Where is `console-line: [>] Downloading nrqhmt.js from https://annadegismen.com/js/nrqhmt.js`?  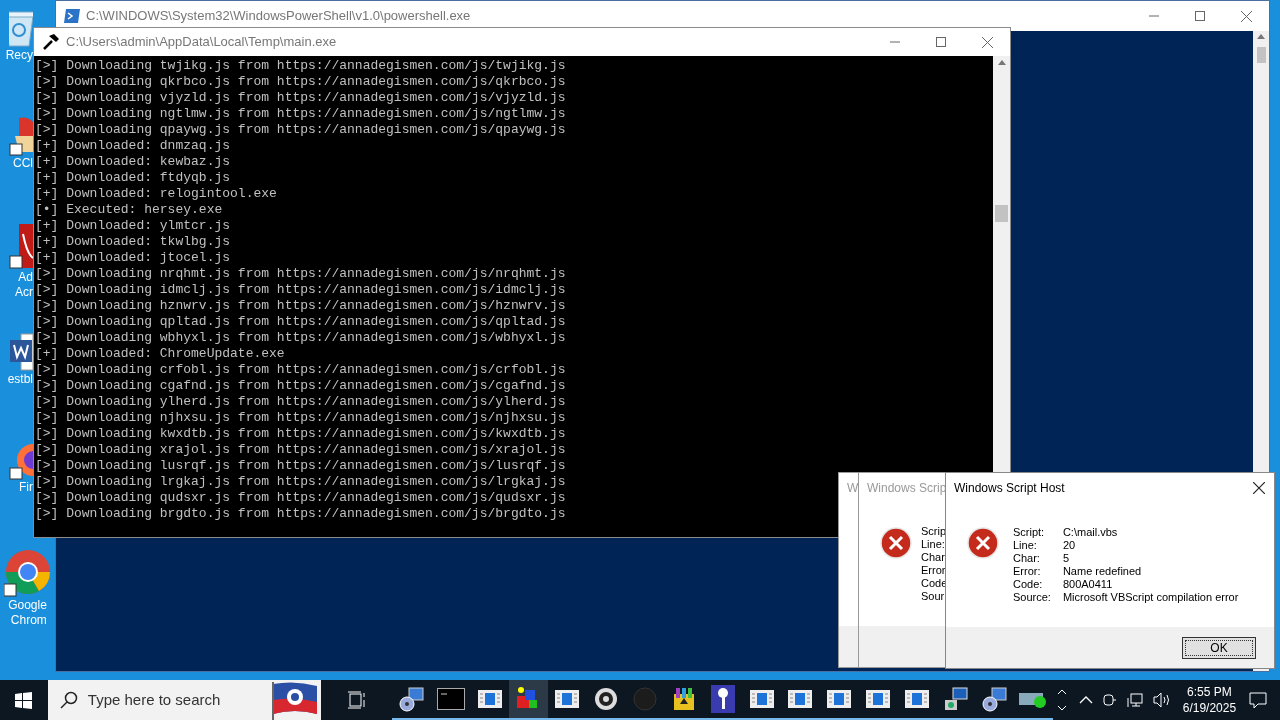 console-line: [>] Downloading nrqhmt.js from https://annadegismen.com/js/nrqhmt.js is located at coordinates (300, 274).